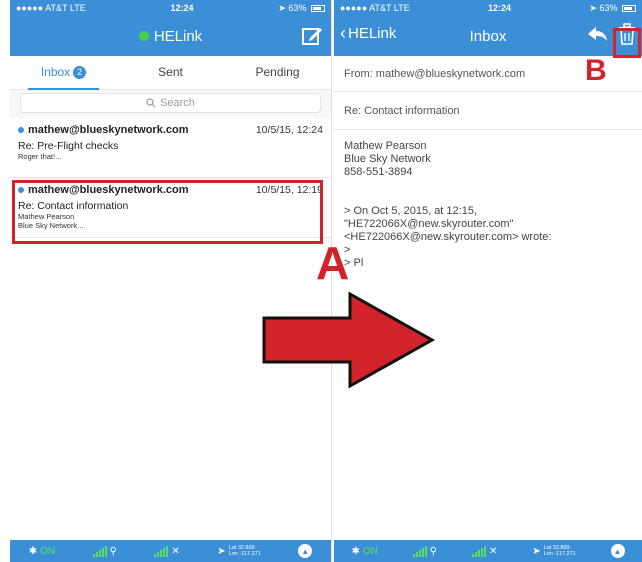 The height and width of the screenshot is (562, 642). What do you see at coordinates (450, 74) in the screenshot?
I see `from-address: mathew@blueskynetwork.com` at bounding box center [450, 74].